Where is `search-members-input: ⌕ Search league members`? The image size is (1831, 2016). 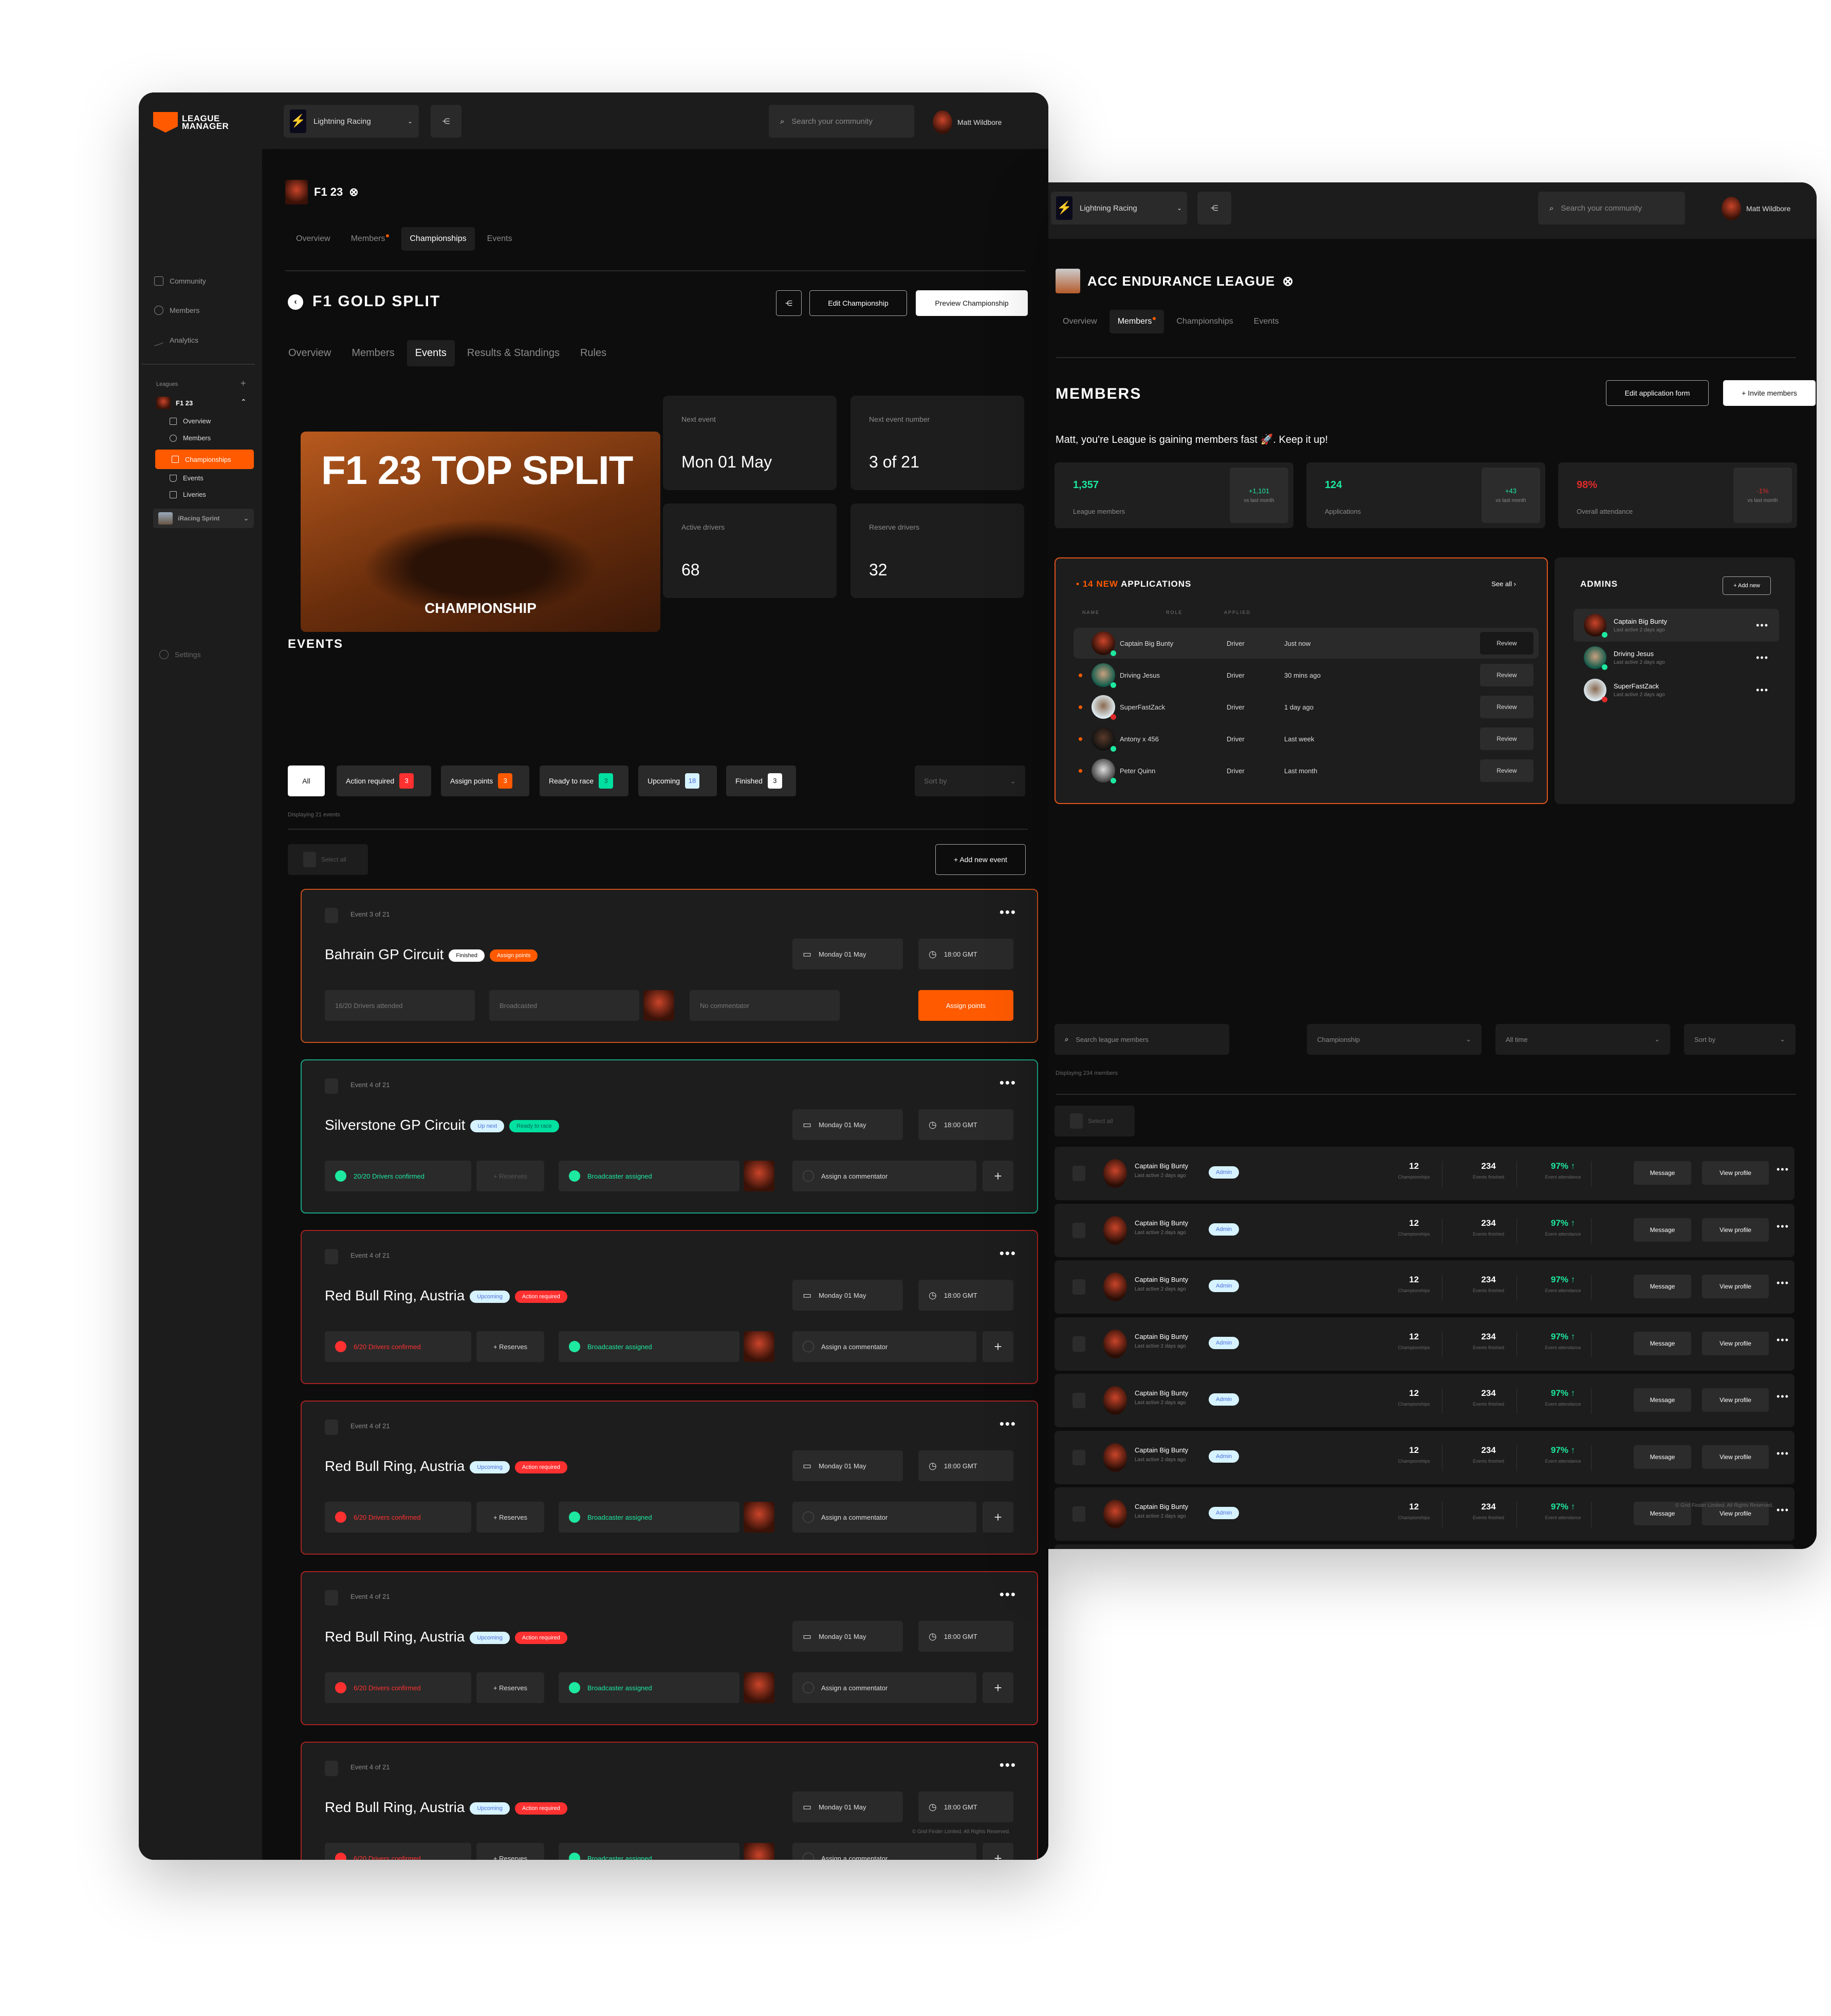 search-members-input: ⌕ Search league members is located at coordinates (1142, 1039).